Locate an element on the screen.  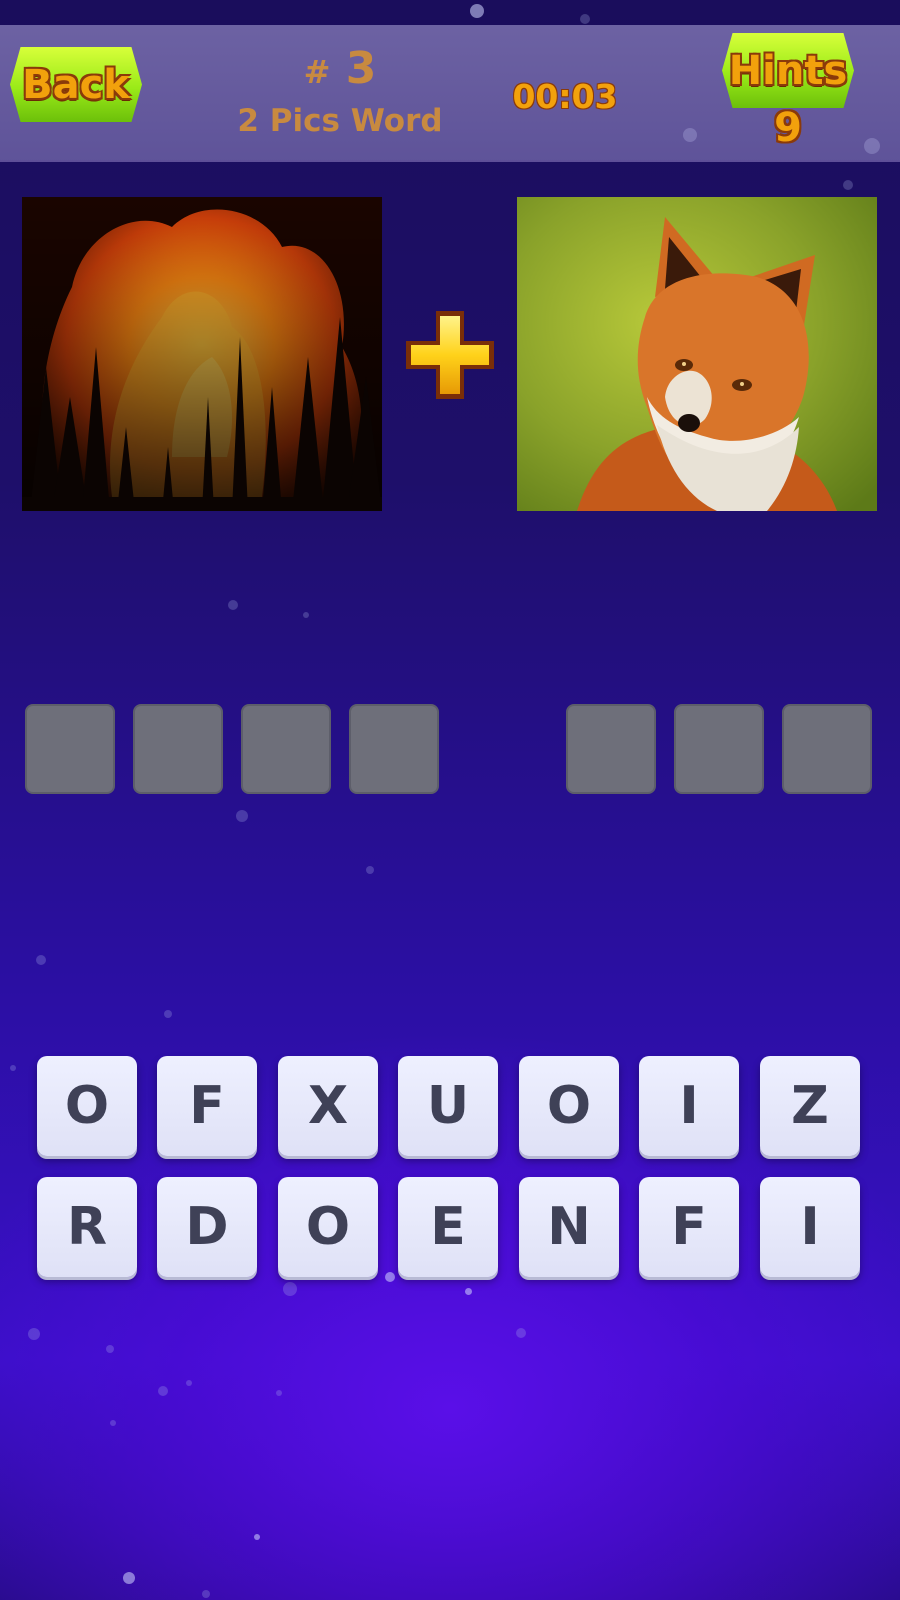
back-button: Back is located at coordinates (76, 84).